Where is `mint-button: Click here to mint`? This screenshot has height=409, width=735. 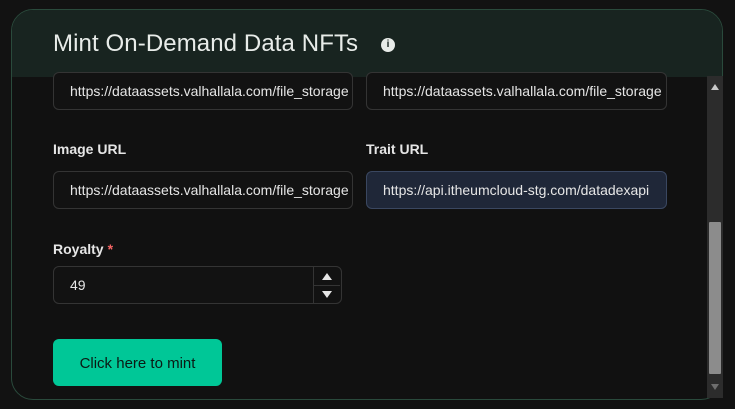 mint-button: Click here to mint is located at coordinates (137, 362).